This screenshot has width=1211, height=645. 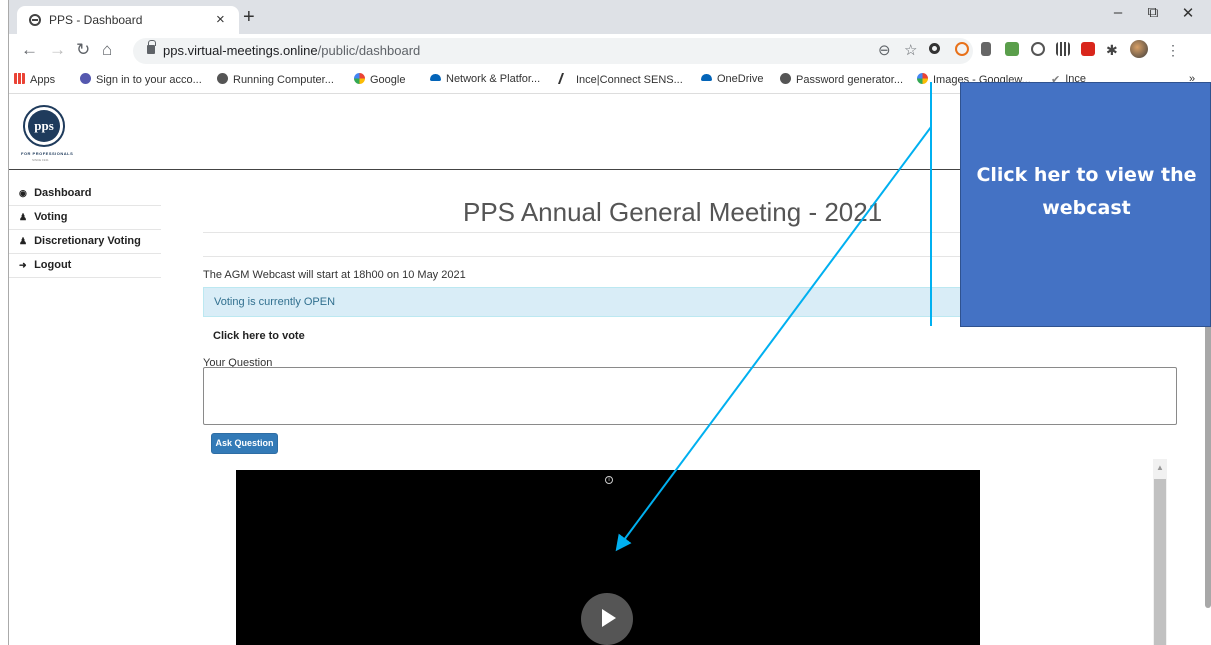 I want to click on scroll-up-icon: ▲, so click(x=1160, y=467).